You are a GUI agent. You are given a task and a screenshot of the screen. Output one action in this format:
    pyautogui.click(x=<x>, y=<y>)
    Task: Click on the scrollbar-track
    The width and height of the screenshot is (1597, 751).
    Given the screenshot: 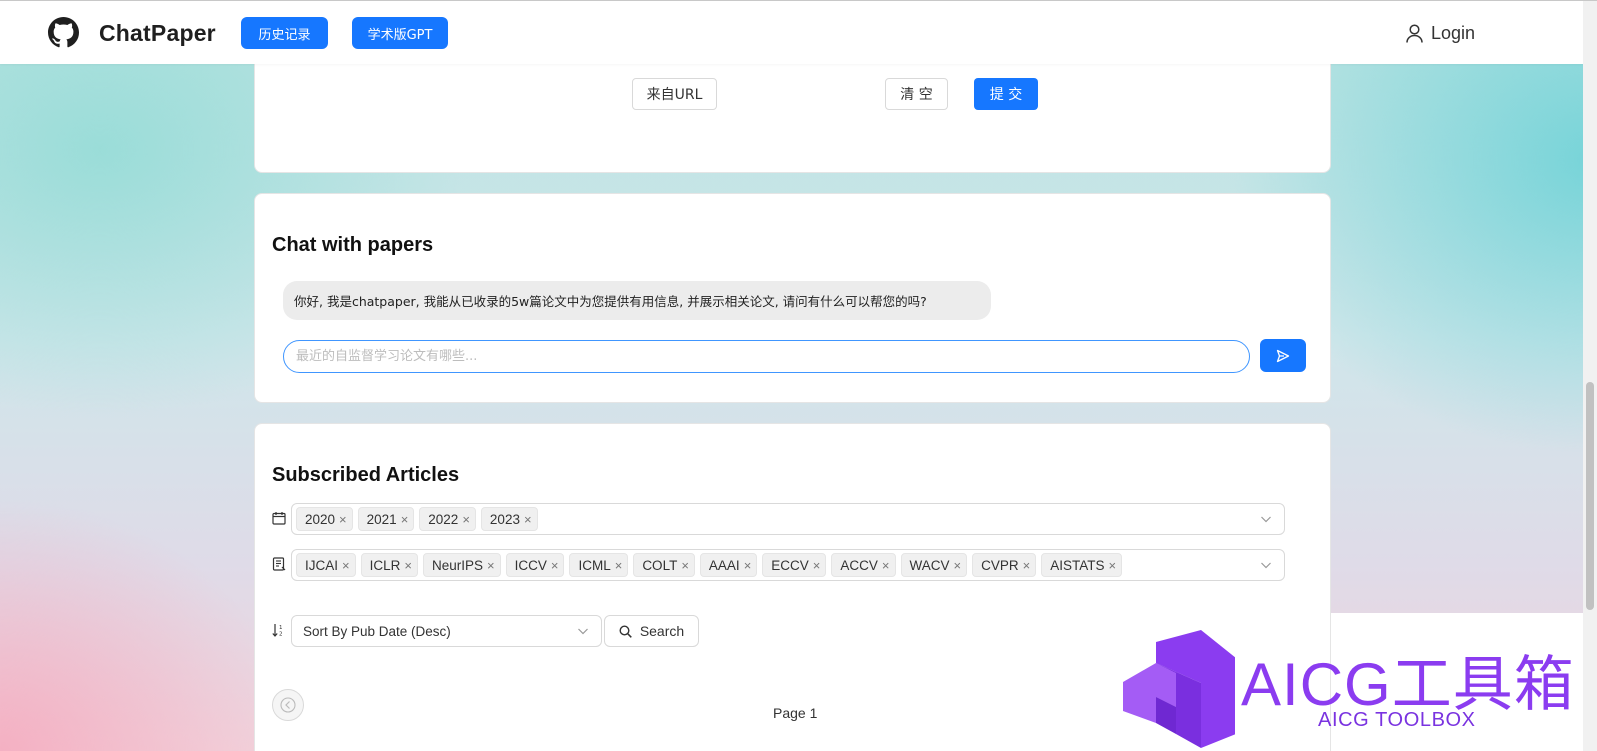 What is the action you would take?
    pyautogui.click(x=1590, y=376)
    